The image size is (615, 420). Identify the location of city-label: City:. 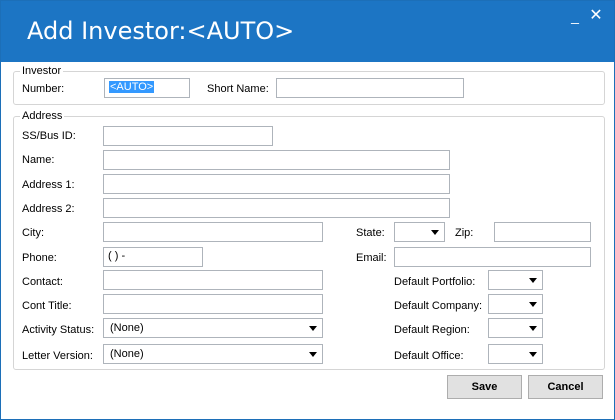
(33, 233).